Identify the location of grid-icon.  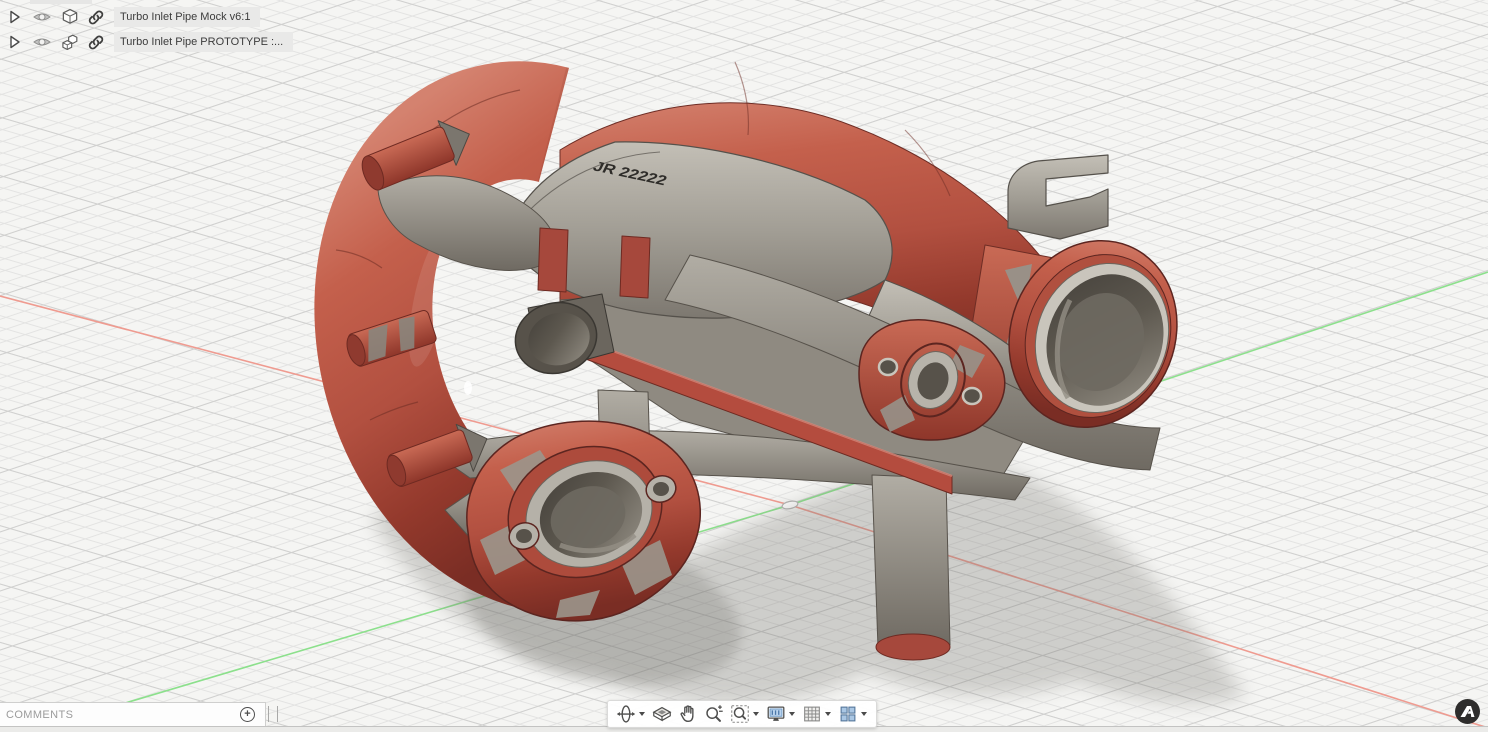
(812, 714).